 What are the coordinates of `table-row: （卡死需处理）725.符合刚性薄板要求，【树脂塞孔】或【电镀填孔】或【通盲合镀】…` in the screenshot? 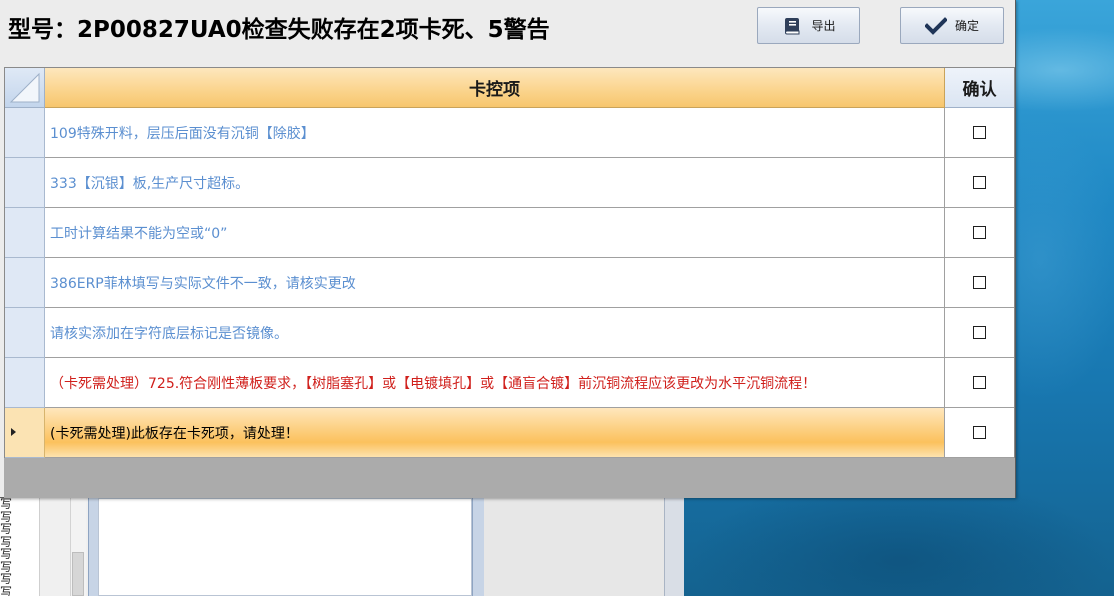 It's located at (509, 383).